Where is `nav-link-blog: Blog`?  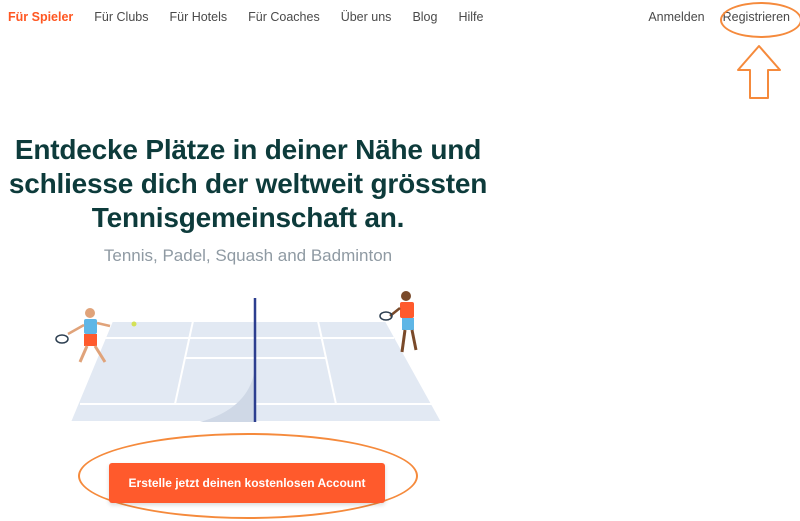
nav-link-blog: Blog is located at coordinates (424, 17).